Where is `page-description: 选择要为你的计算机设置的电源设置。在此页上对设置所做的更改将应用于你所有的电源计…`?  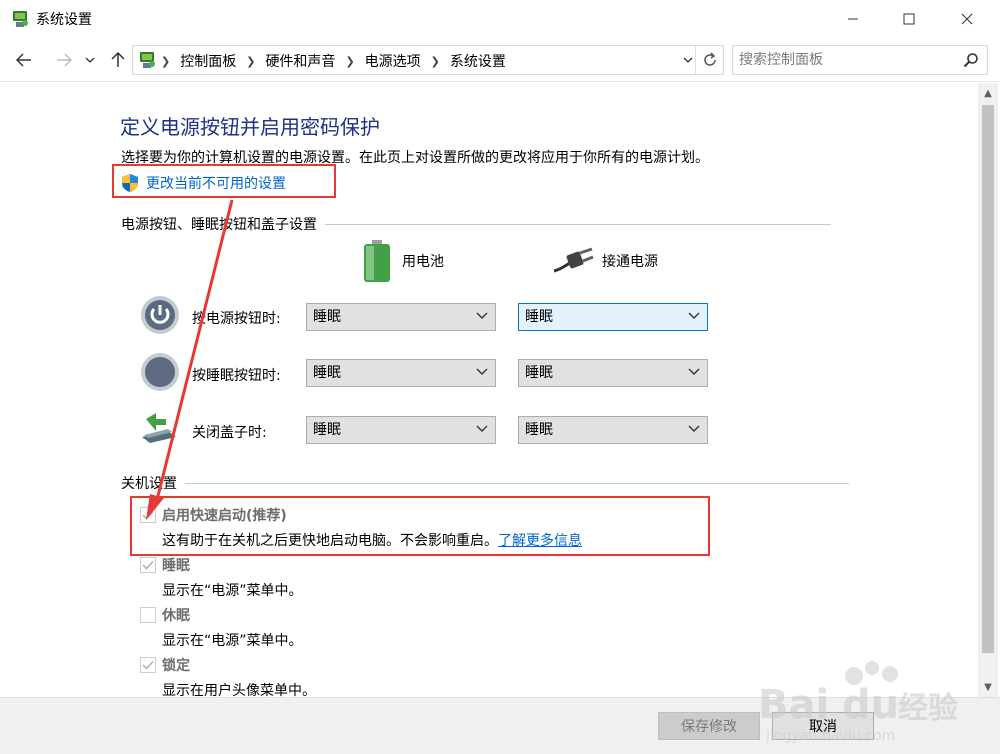 page-description: 选择要为你的计算机设置的电源设置。在此页上对设置所做的更改将应用于你所有的电源计… is located at coordinates (415, 158).